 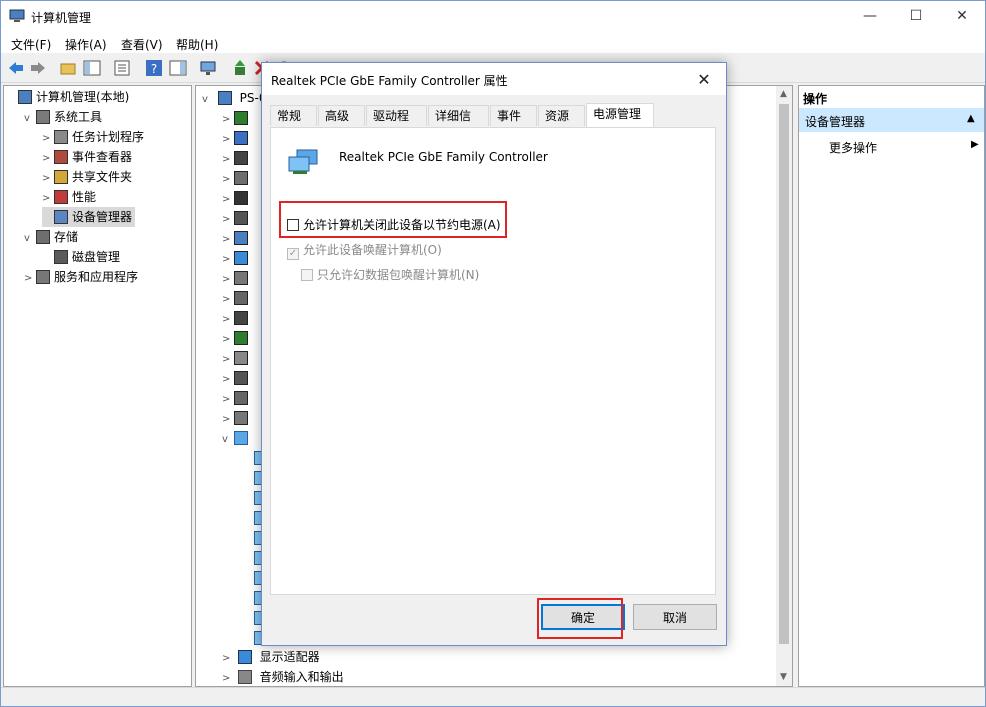 What do you see at coordinates (178, 68) in the screenshot?
I see `action-pane-icon` at bounding box center [178, 68].